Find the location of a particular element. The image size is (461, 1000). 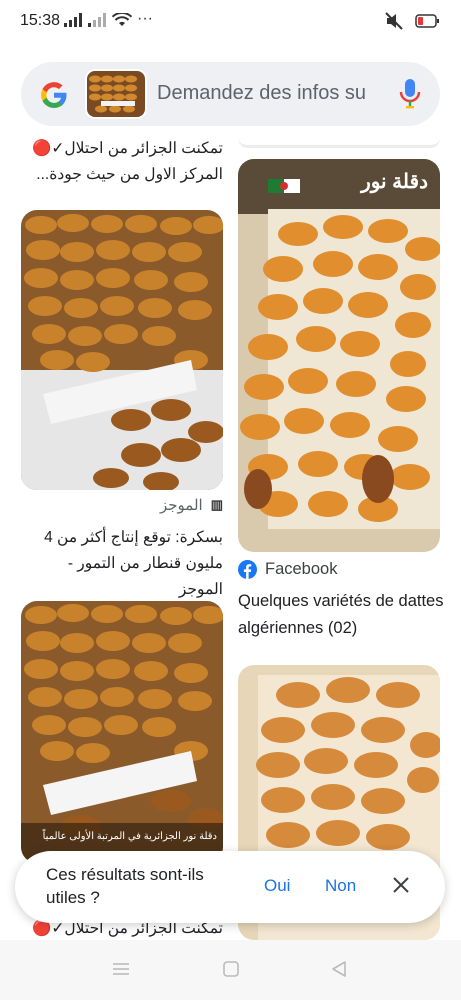

status-time: 15:38 is located at coordinates (40, 20).